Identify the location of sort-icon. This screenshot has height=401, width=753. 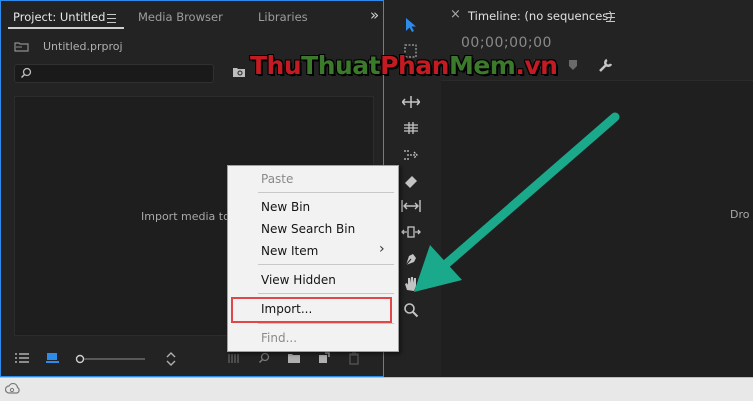
(171, 360).